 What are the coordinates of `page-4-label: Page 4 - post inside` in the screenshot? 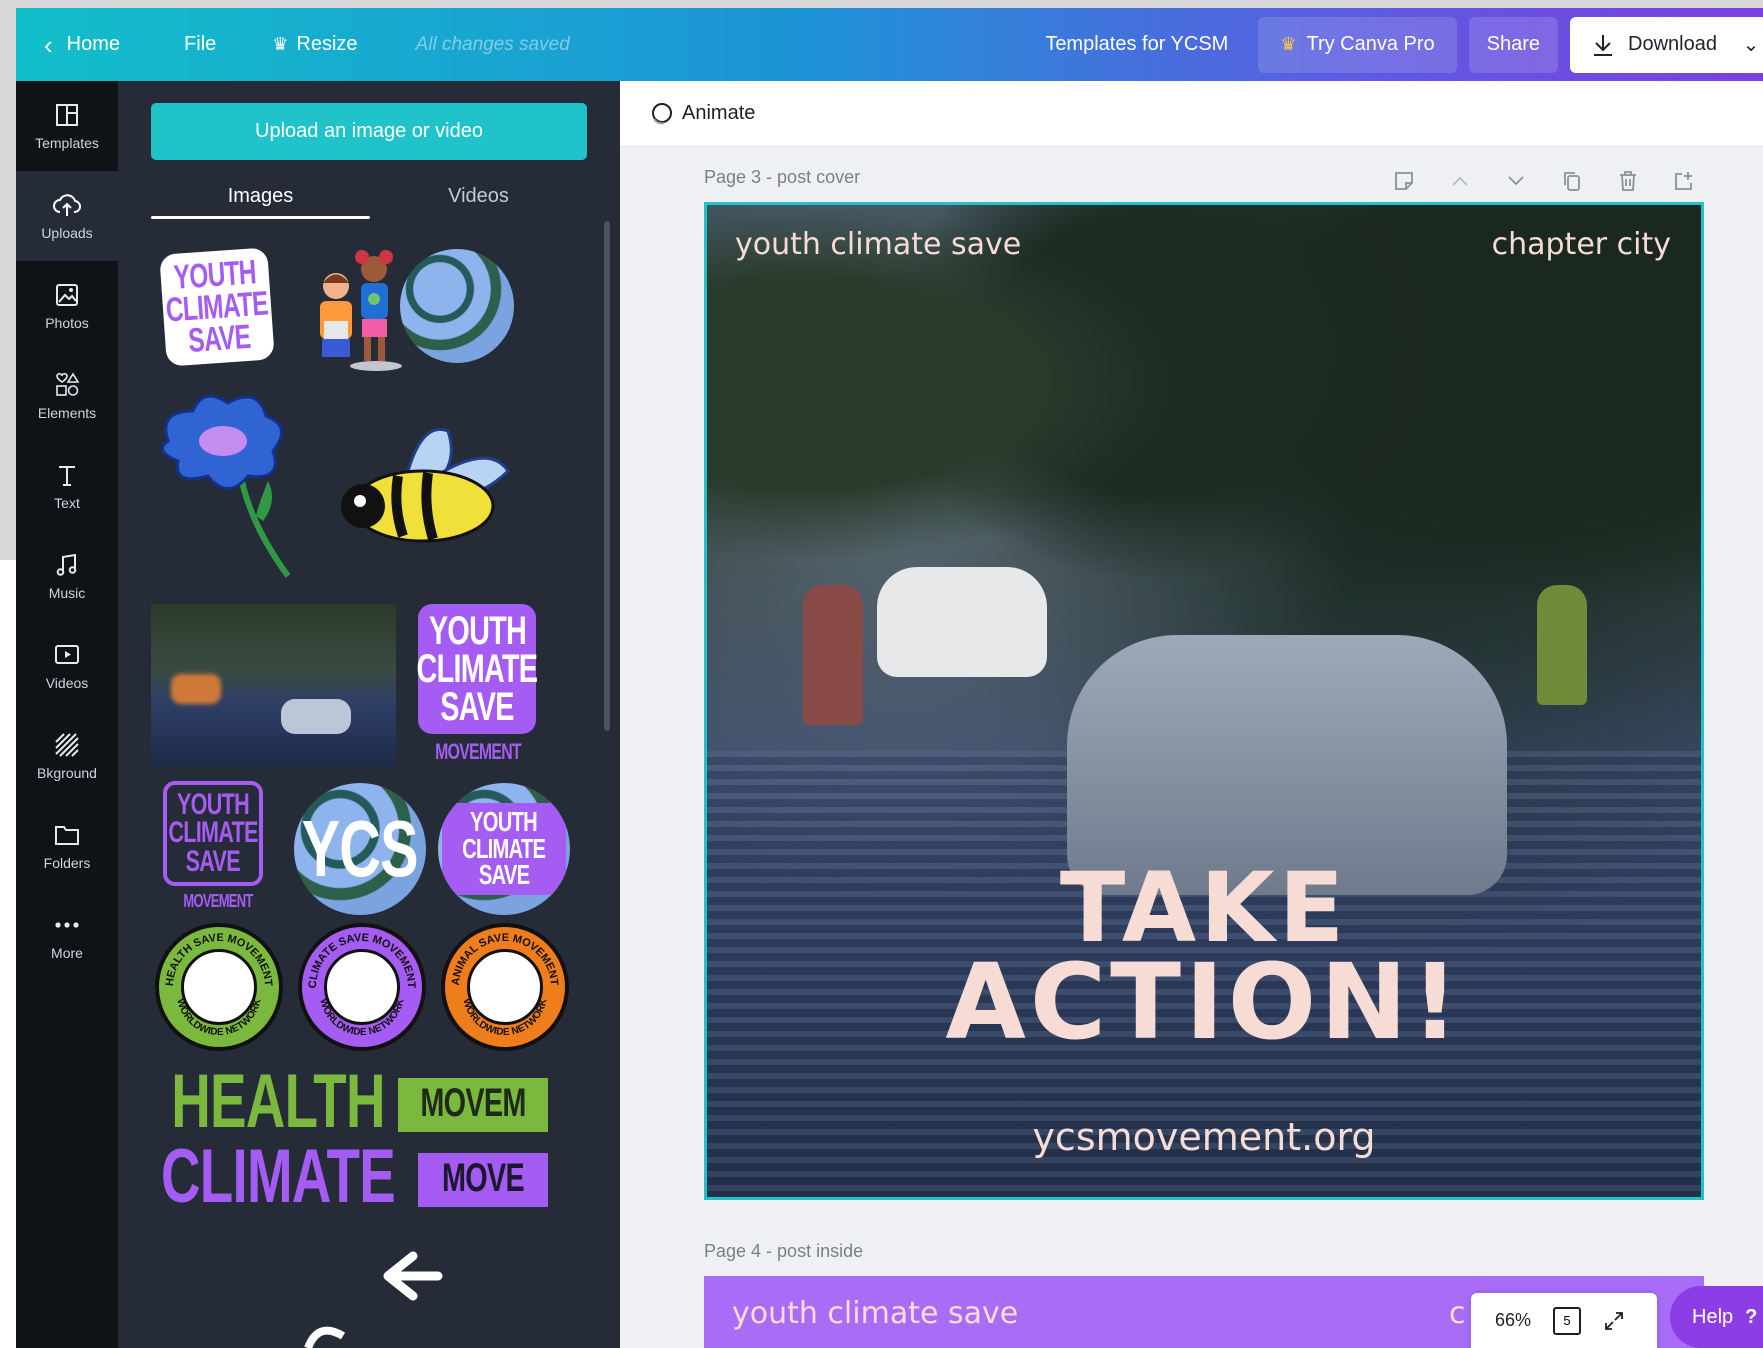 It's located at (783, 1251).